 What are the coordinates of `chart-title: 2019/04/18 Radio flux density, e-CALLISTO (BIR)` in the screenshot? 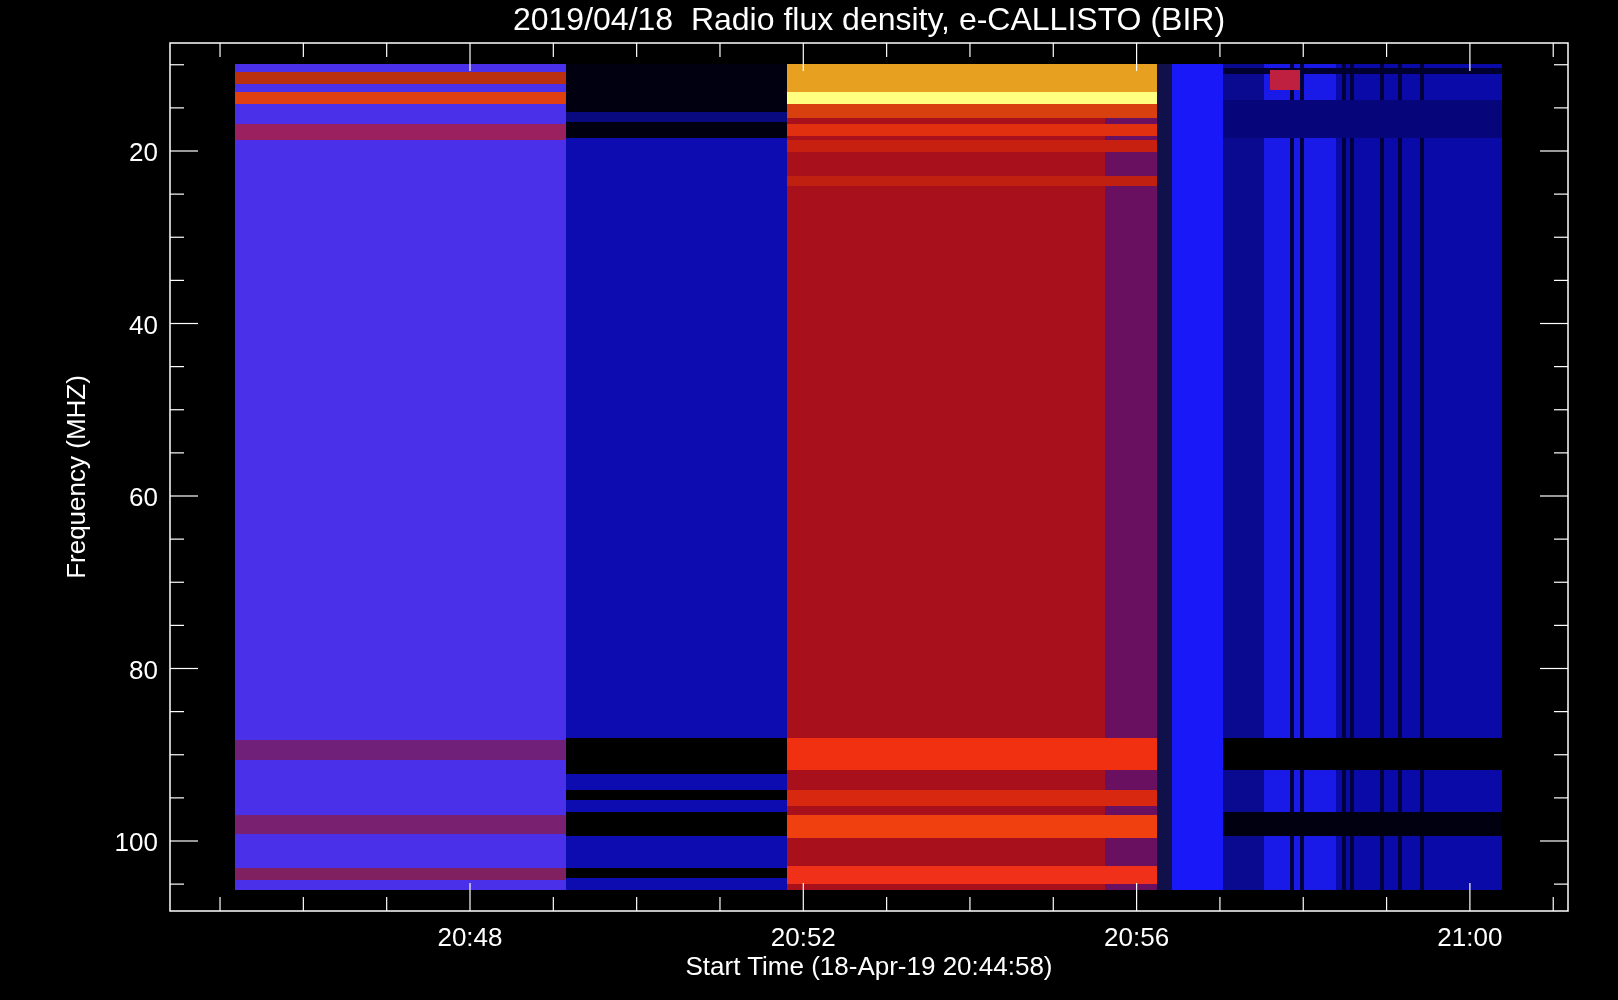 It's located at (869, 19).